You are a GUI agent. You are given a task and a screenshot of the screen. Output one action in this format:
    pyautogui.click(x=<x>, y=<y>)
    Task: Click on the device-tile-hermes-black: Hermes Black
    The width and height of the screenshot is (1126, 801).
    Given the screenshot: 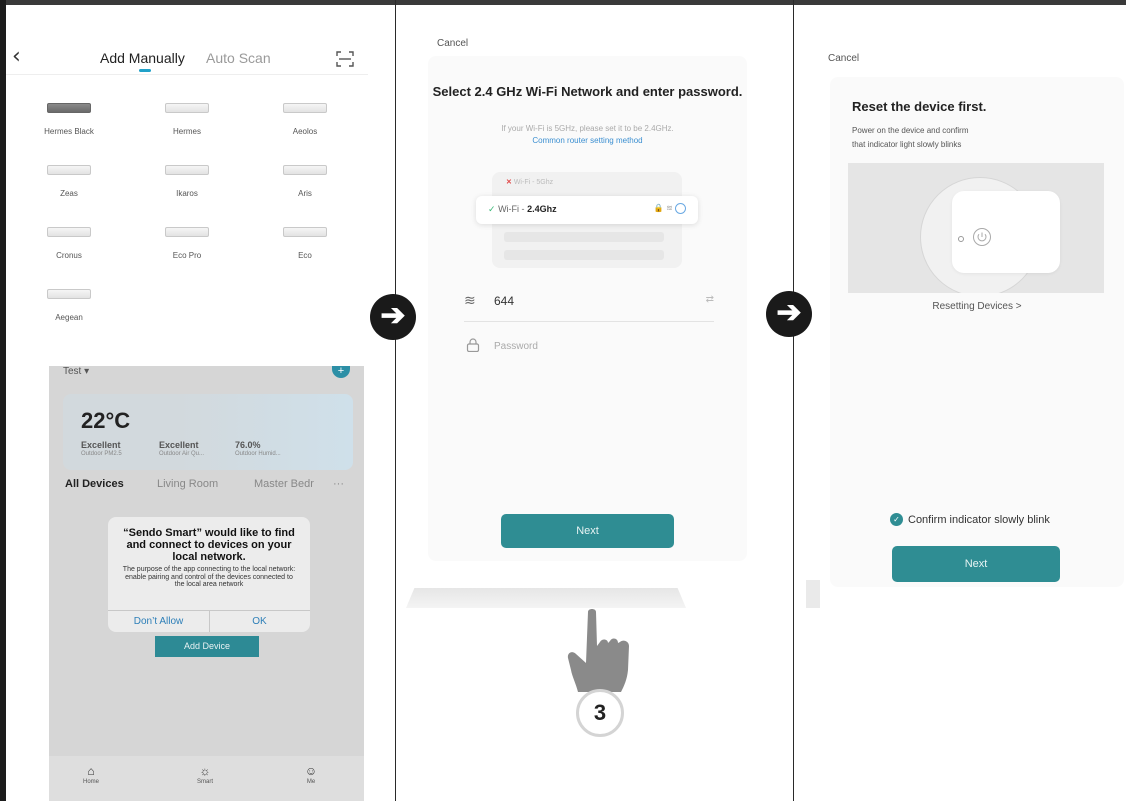 What is the action you would take?
    pyautogui.click(x=69, y=119)
    